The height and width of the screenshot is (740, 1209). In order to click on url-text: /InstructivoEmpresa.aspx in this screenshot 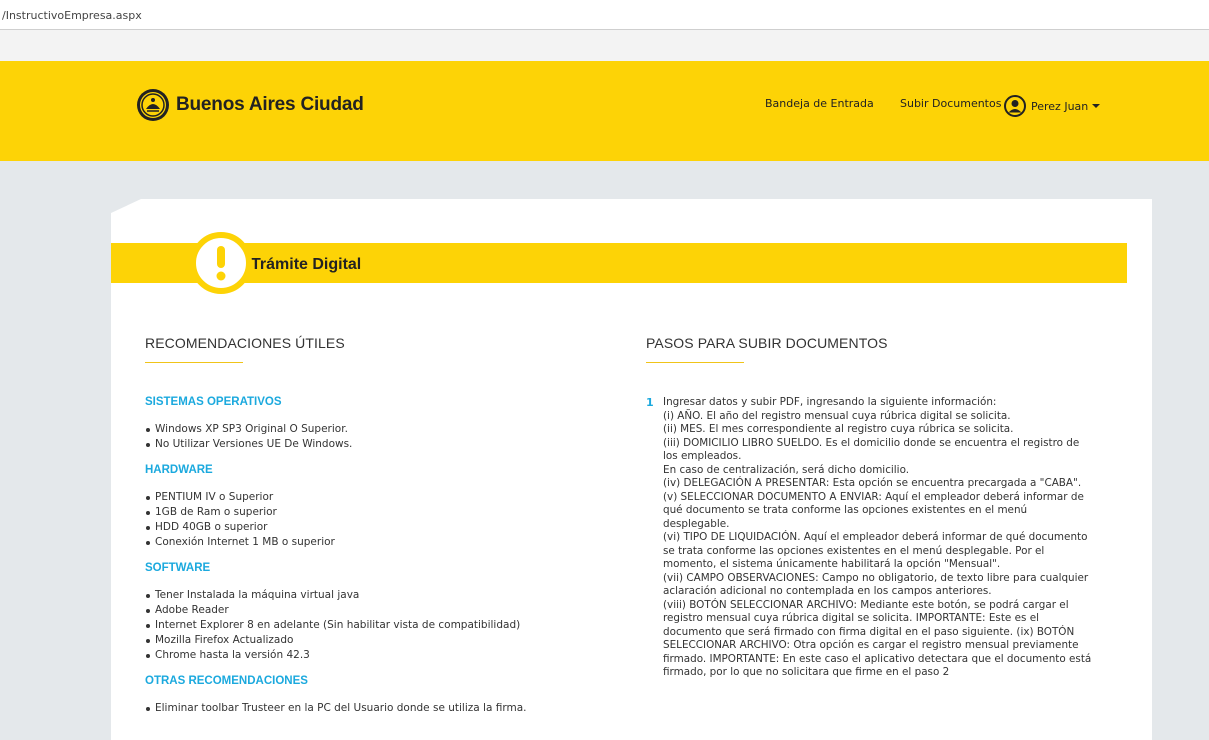, I will do `click(72, 15)`.